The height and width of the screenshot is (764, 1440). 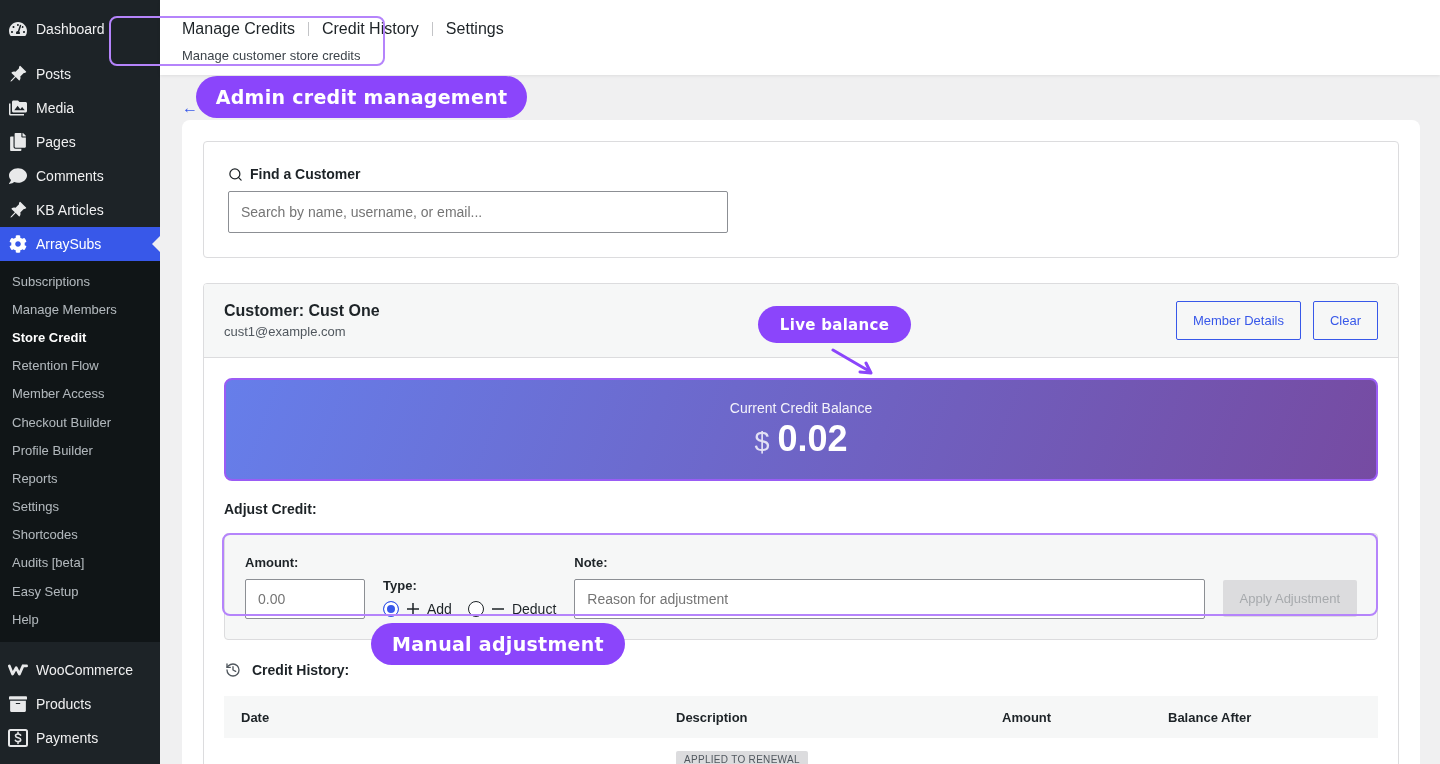 What do you see at coordinates (801, 407) in the screenshot?
I see `balance-label: Current Credit Balance` at bounding box center [801, 407].